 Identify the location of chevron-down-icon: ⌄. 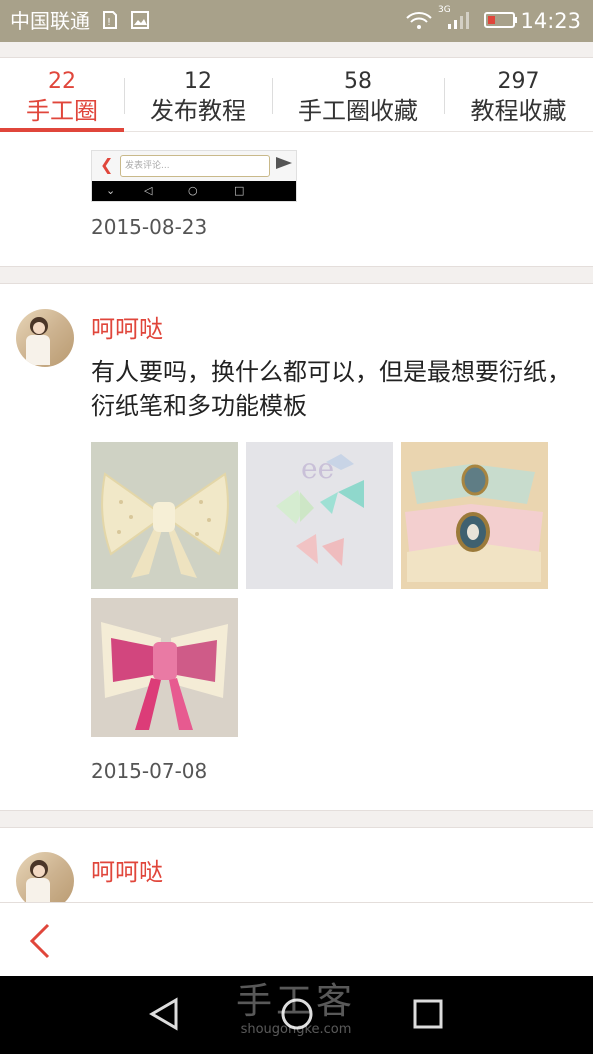
(111, 190).